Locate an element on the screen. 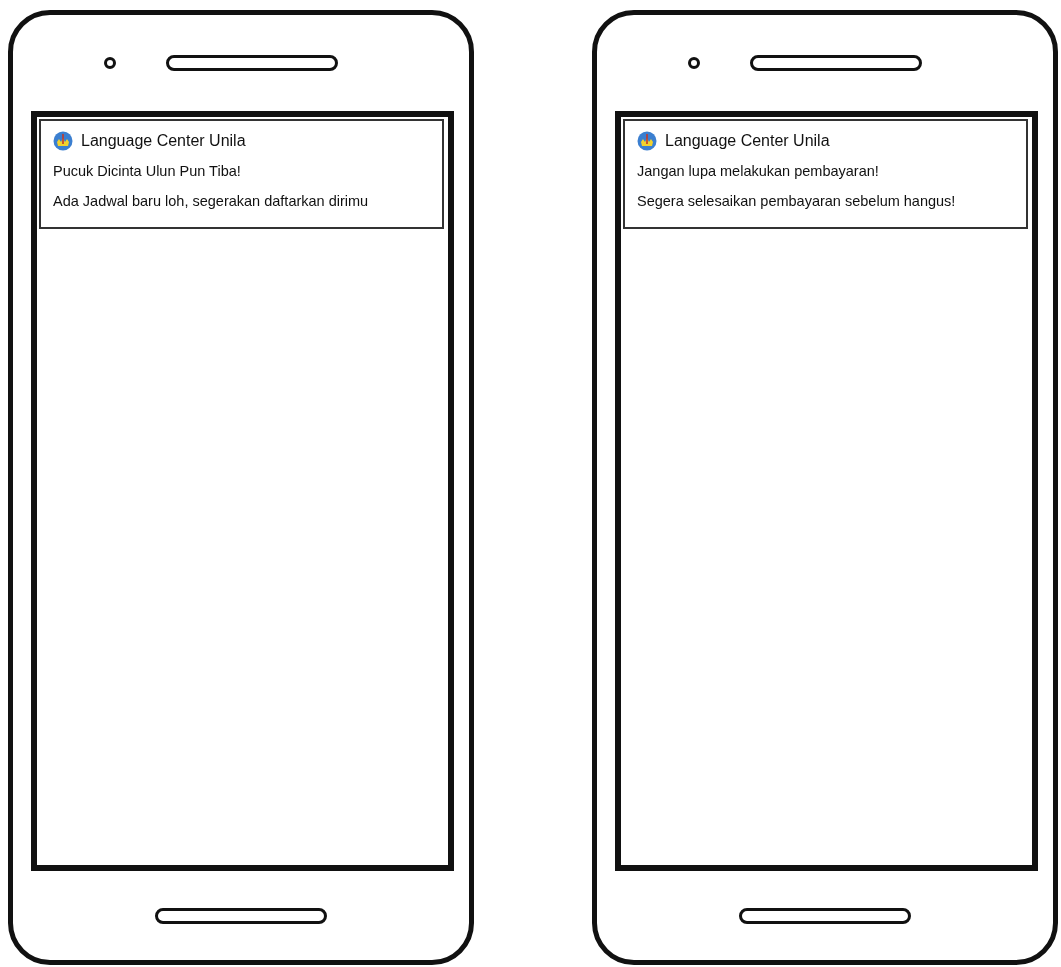 The image size is (1061, 967). notification-card: Language Center Unila Pucuk Dicinta Ulun Pun Tiba! Ada Jadwal baru loh, segerakan daftarkan dirimu is located at coordinates (241, 174).